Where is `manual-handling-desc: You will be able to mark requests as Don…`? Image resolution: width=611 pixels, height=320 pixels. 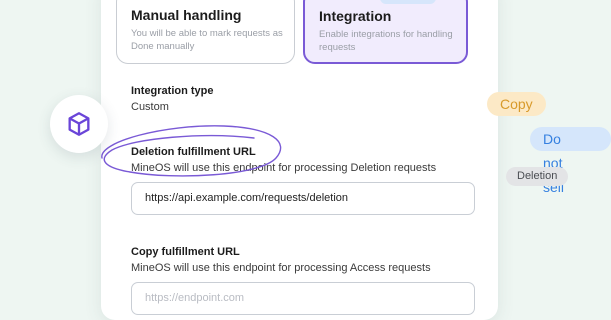 manual-handling-desc: You will be able to mark requests as Don… is located at coordinates (207, 40).